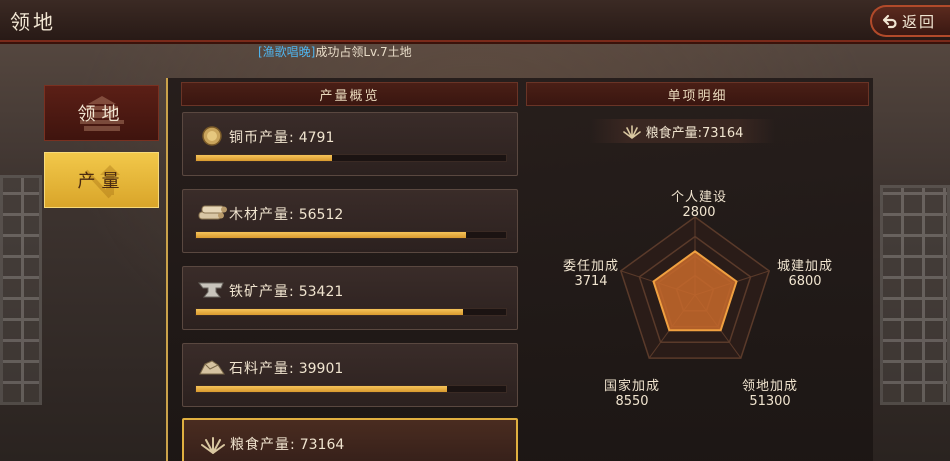 The height and width of the screenshot is (461, 950). I want to click on back-button: 返回, so click(910, 21).